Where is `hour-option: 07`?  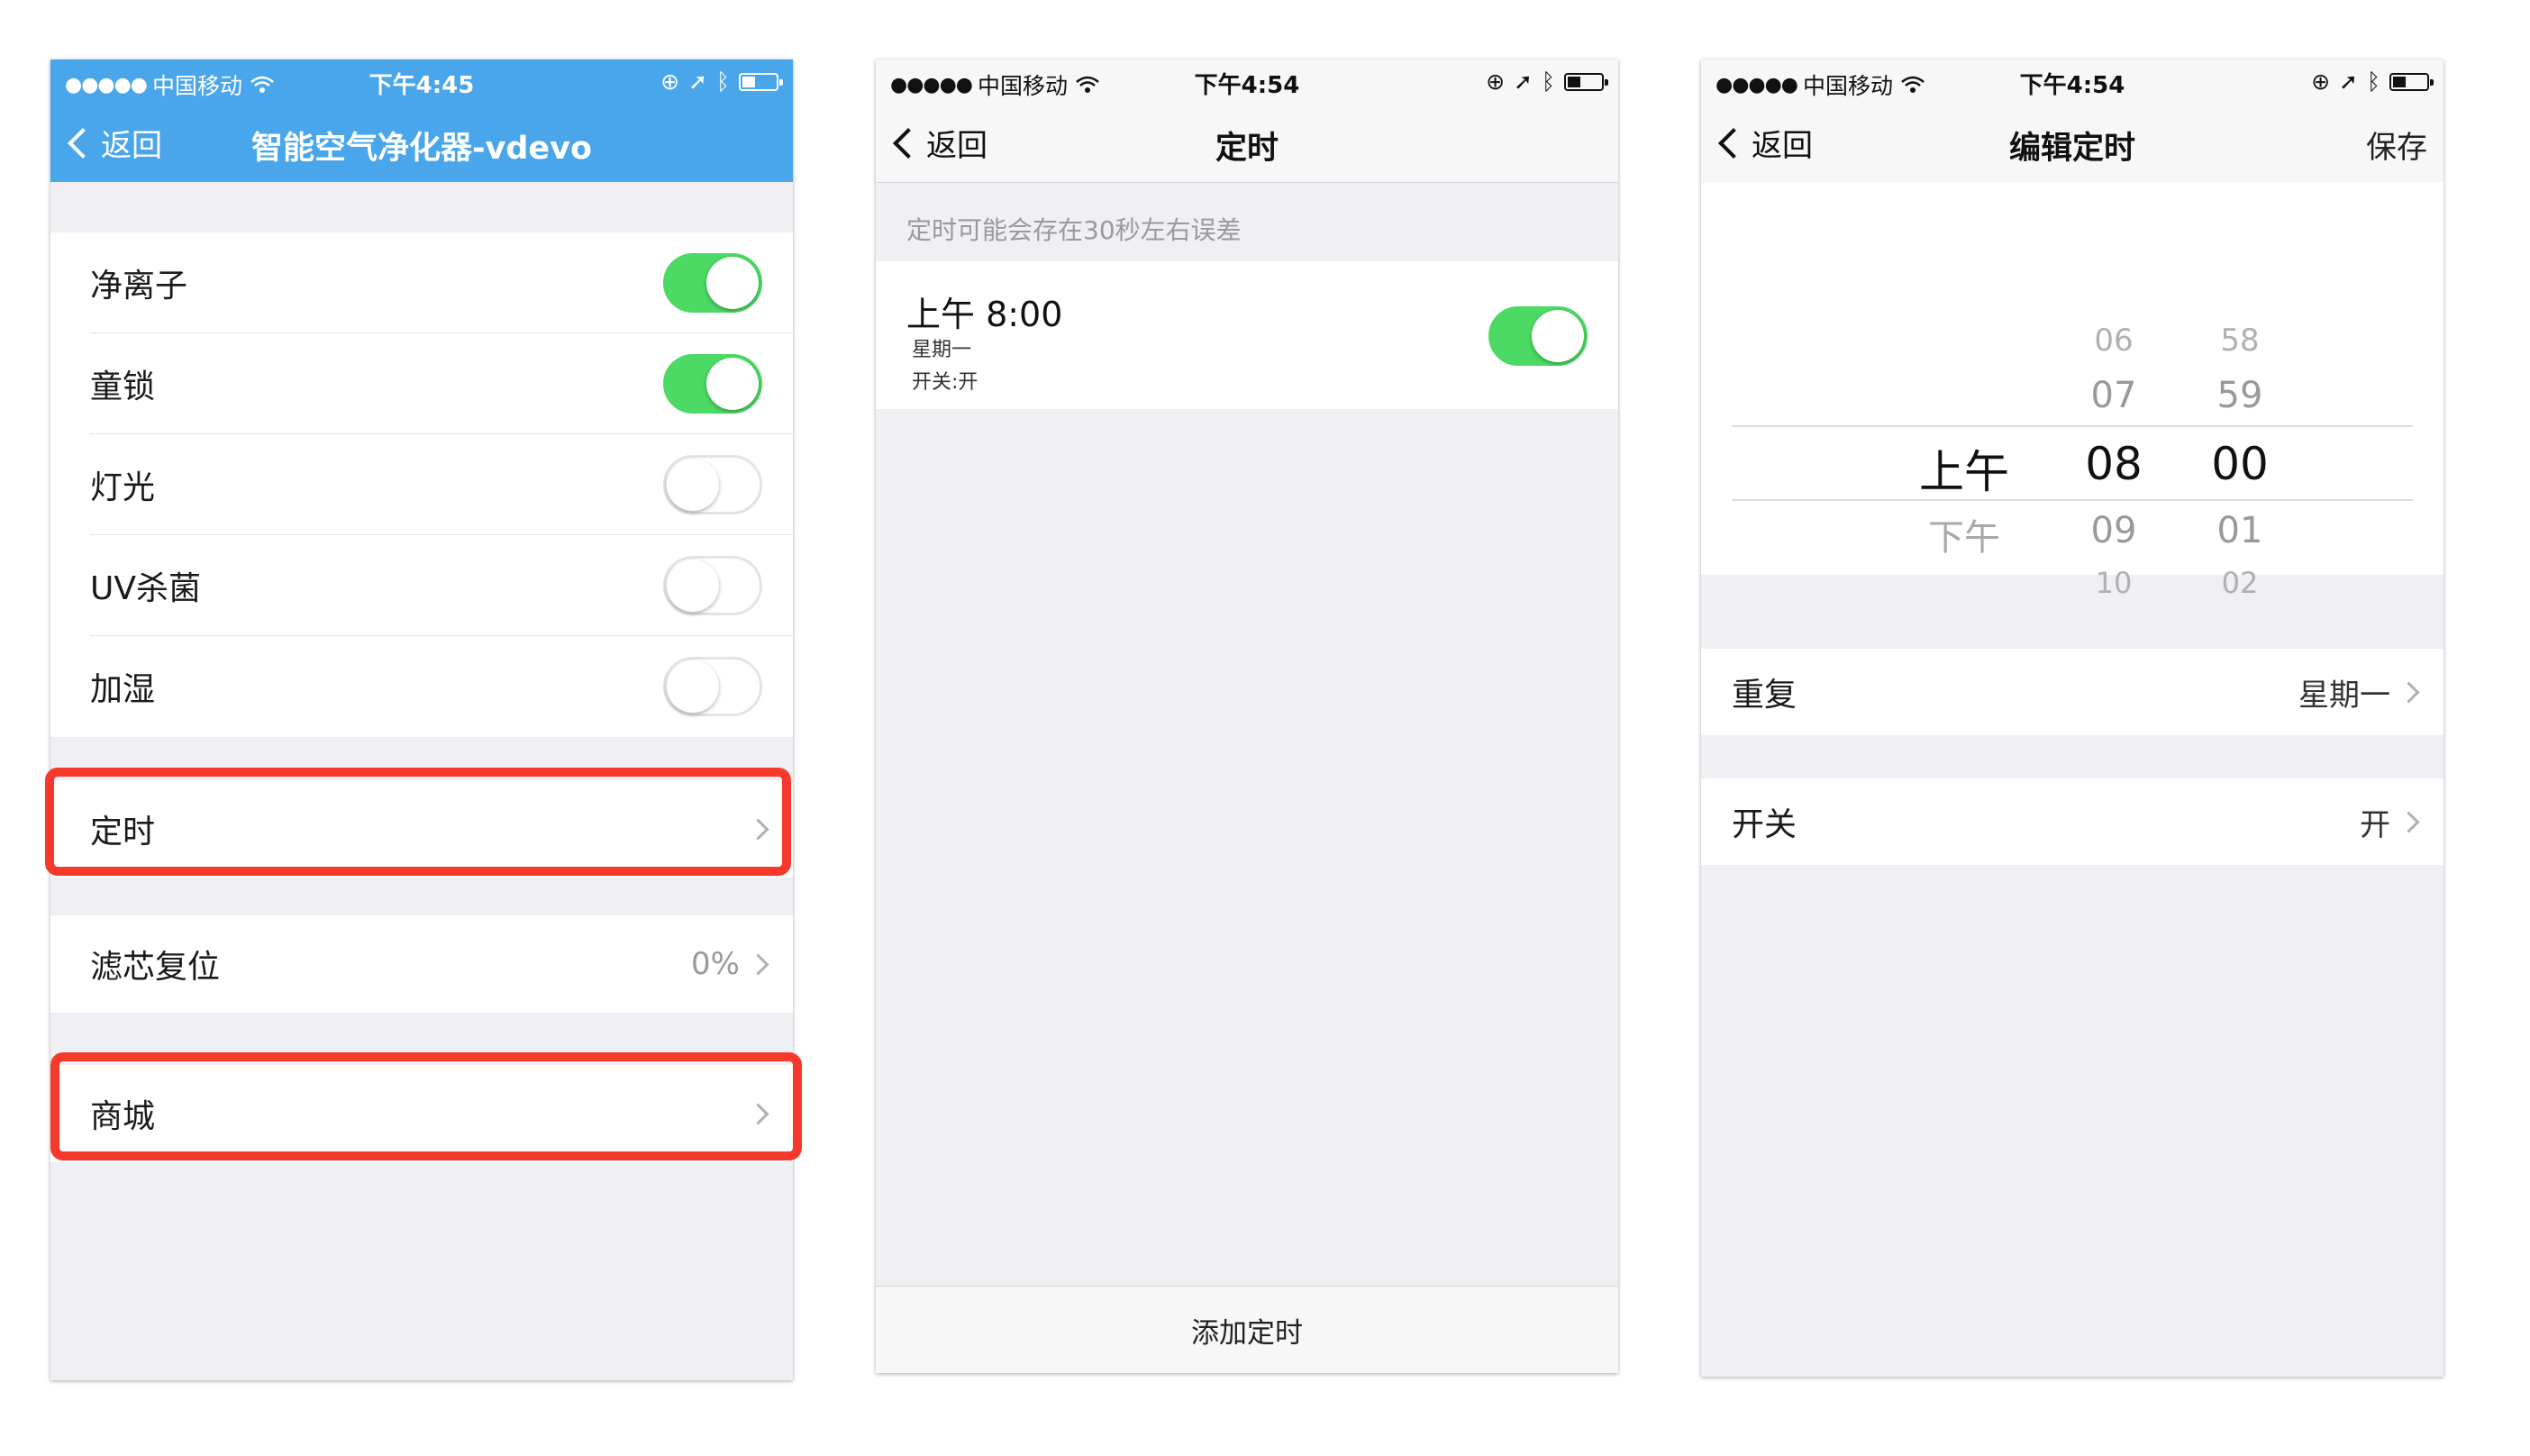
hour-option: 07 is located at coordinates (2113, 396).